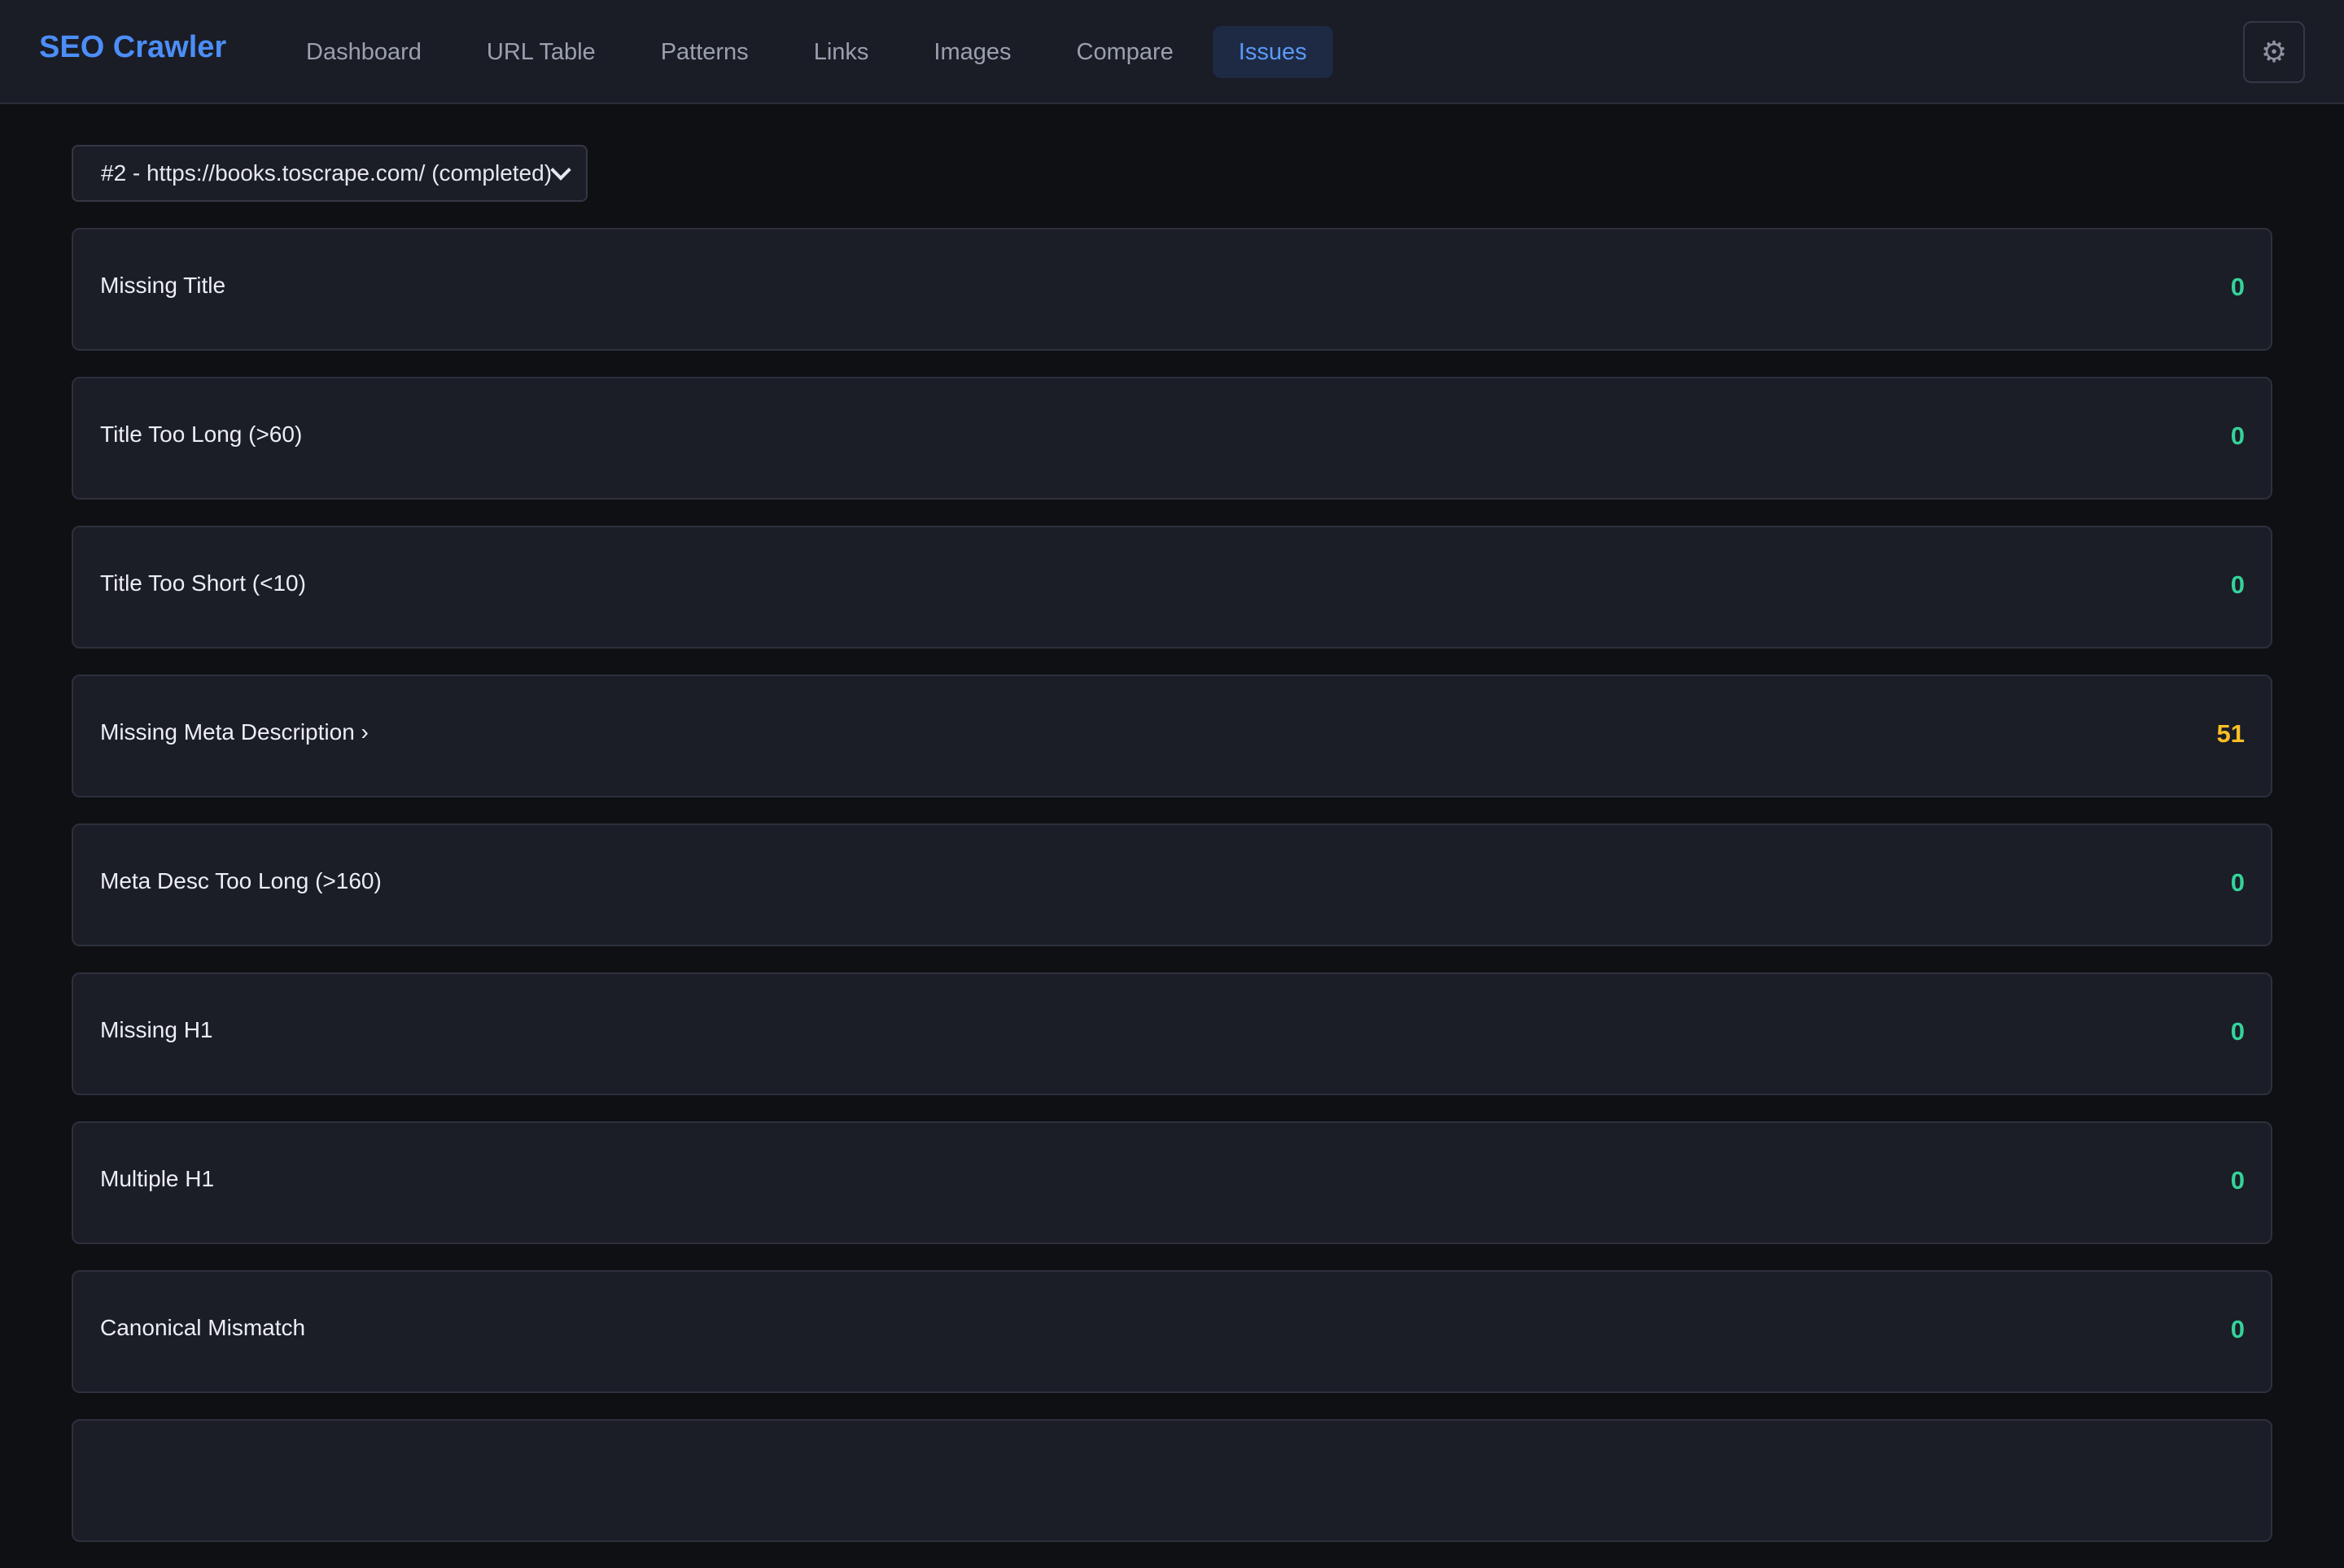 The height and width of the screenshot is (1568, 2344). I want to click on settings-button: ⚙, so click(2274, 52).